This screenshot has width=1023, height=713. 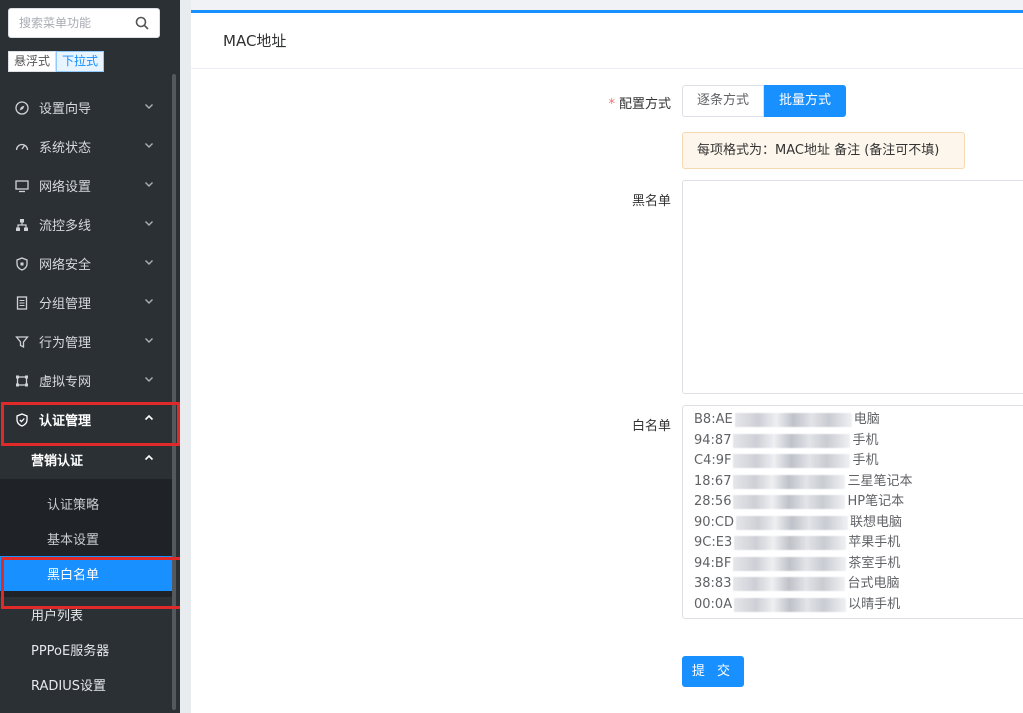 I want to click on blacklist-label: 黑名单, so click(x=651, y=201).